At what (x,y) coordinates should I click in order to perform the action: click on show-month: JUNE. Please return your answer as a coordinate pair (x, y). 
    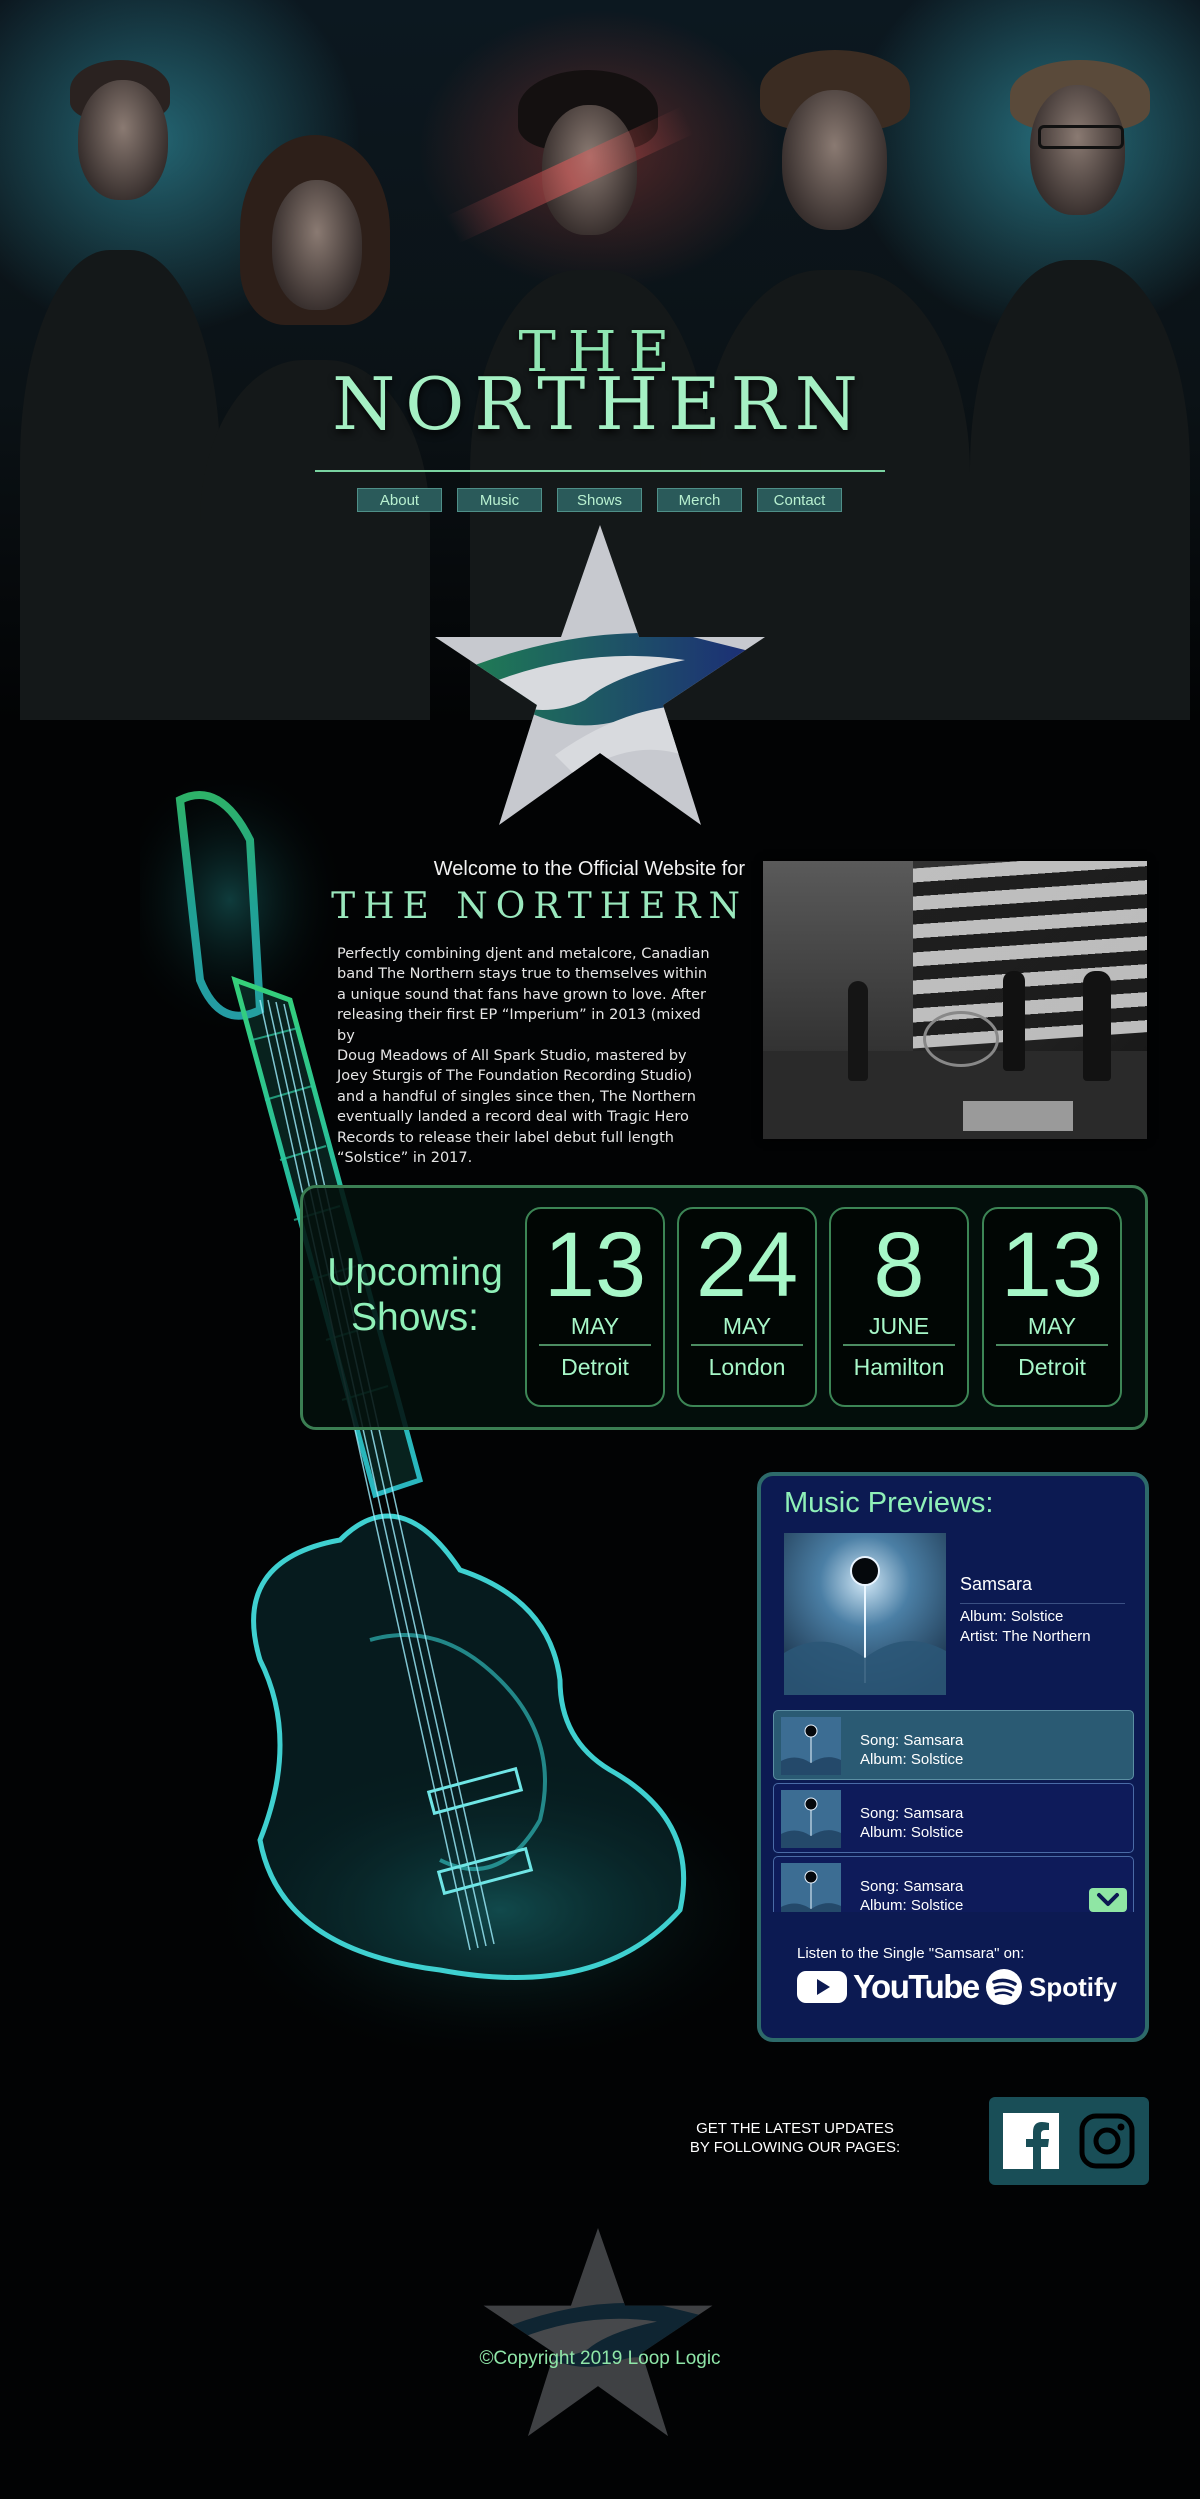
    Looking at the image, I should click on (899, 1329).